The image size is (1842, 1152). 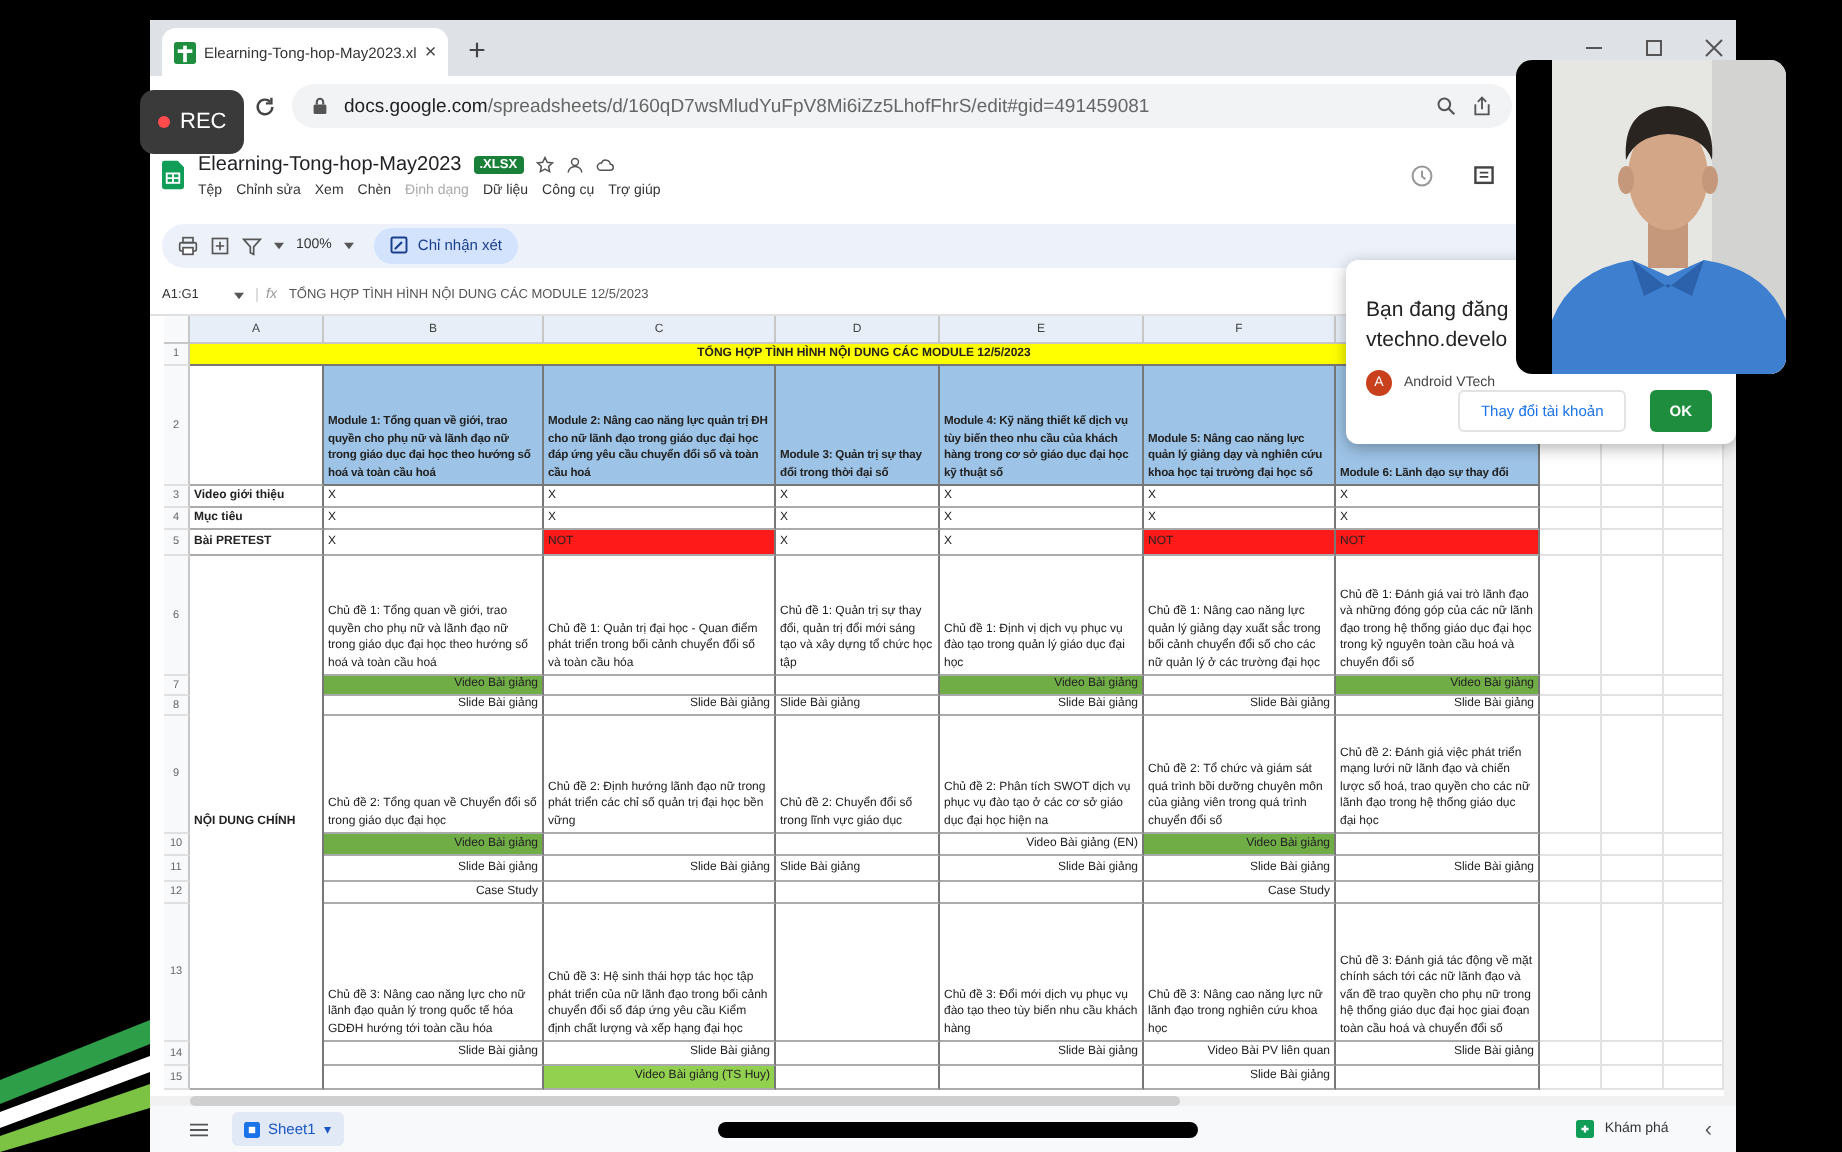 I want to click on close-tab-button: ×, so click(x=430, y=52).